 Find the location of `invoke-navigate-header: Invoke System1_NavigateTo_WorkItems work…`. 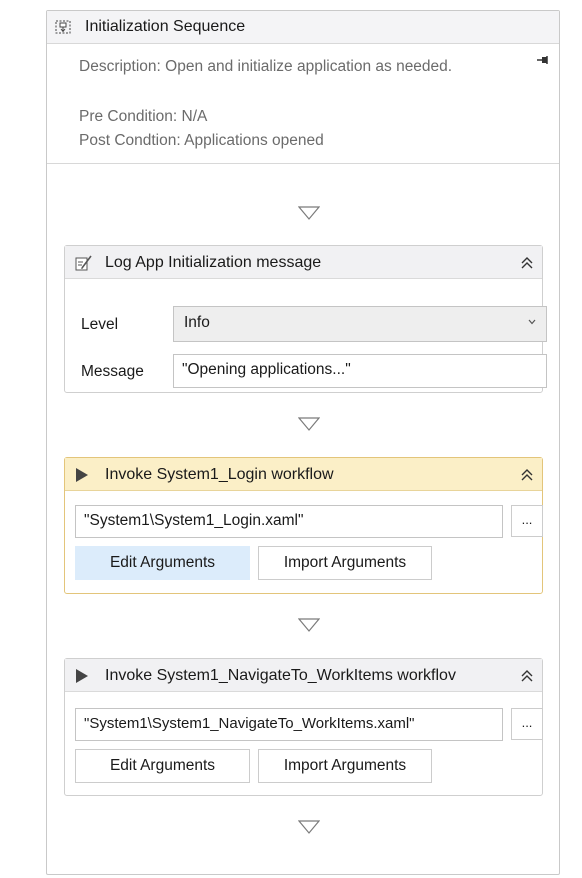

invoke-navigate-header: Invoke System1_NavigateTo_WorkItems work… is located at coordinates (303, 675).